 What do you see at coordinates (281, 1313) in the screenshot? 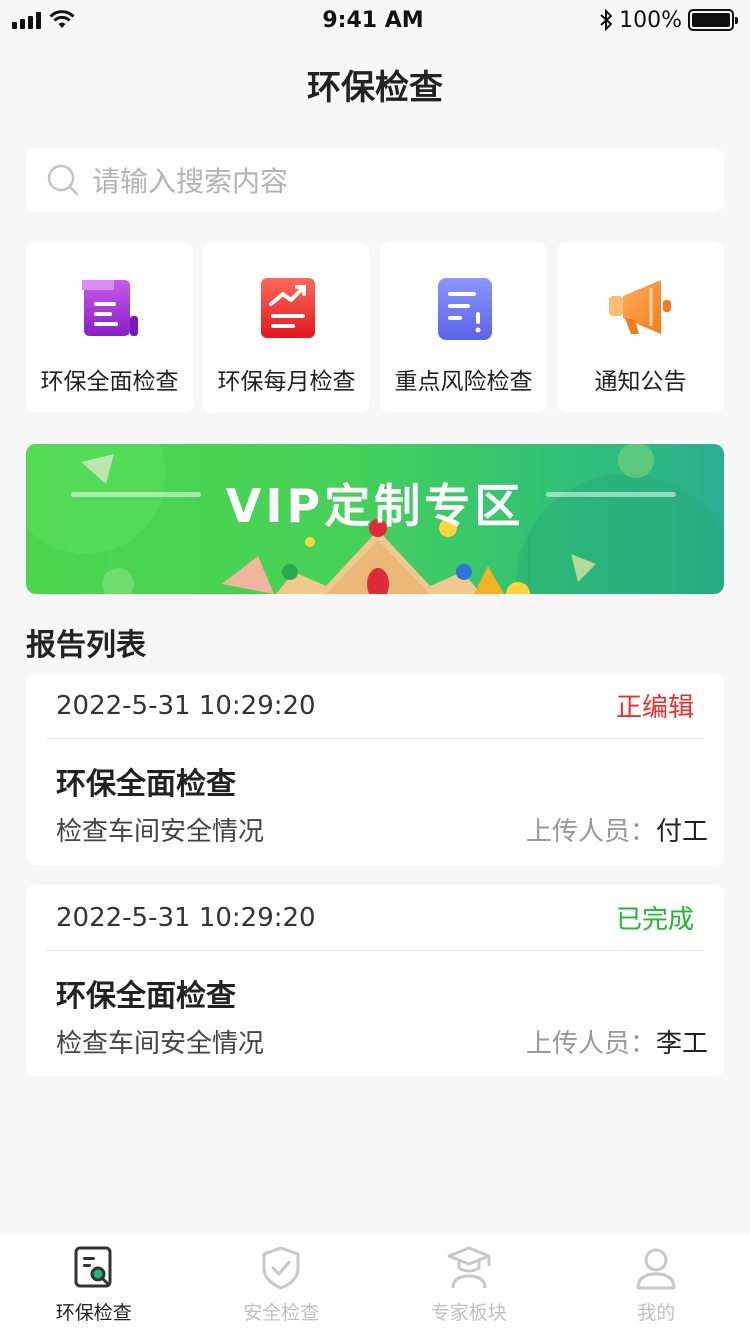
I see `tab-label: 安全检查` at bounding box center [281, 1313].